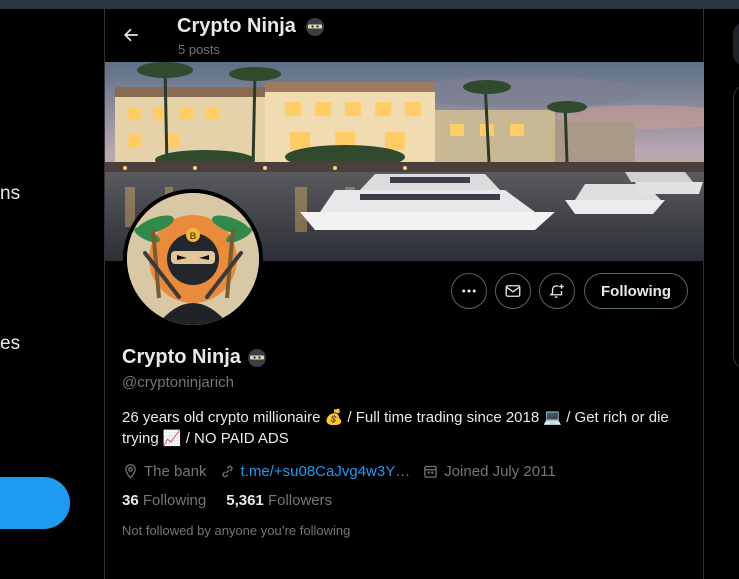 Image resolution: width=739 pixels, height=579 pixels. I want to click on following-button: Following, so click(636, 291).